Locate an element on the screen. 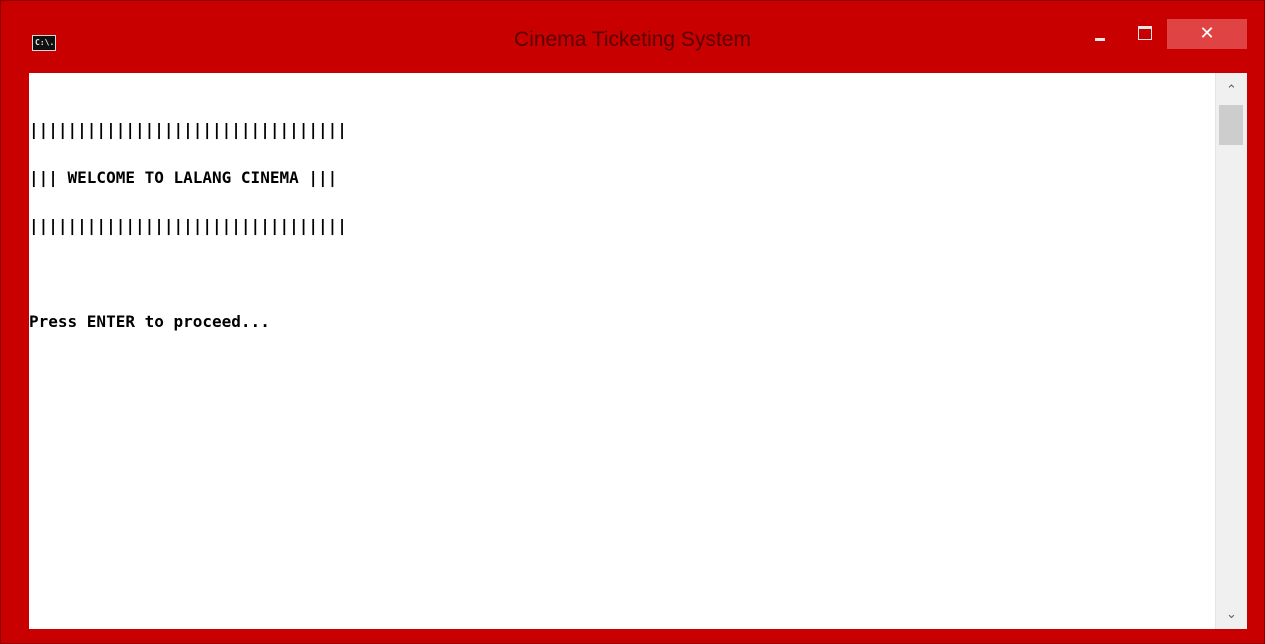 The image size is (1265, 644). vertical-scrollbar: ⌃ ⌄ is located at coordinates (1231, 351).